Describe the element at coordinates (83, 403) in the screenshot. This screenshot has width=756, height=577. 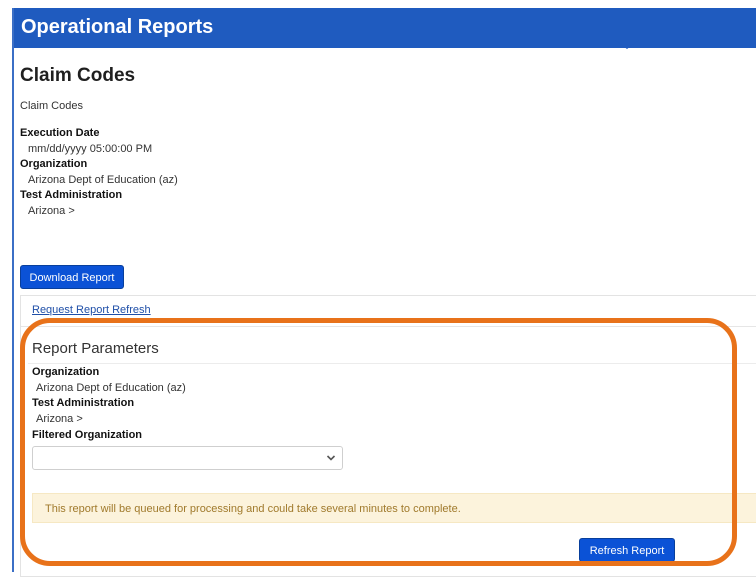
I see `param-test-administration-label: Test Administration` at that location.